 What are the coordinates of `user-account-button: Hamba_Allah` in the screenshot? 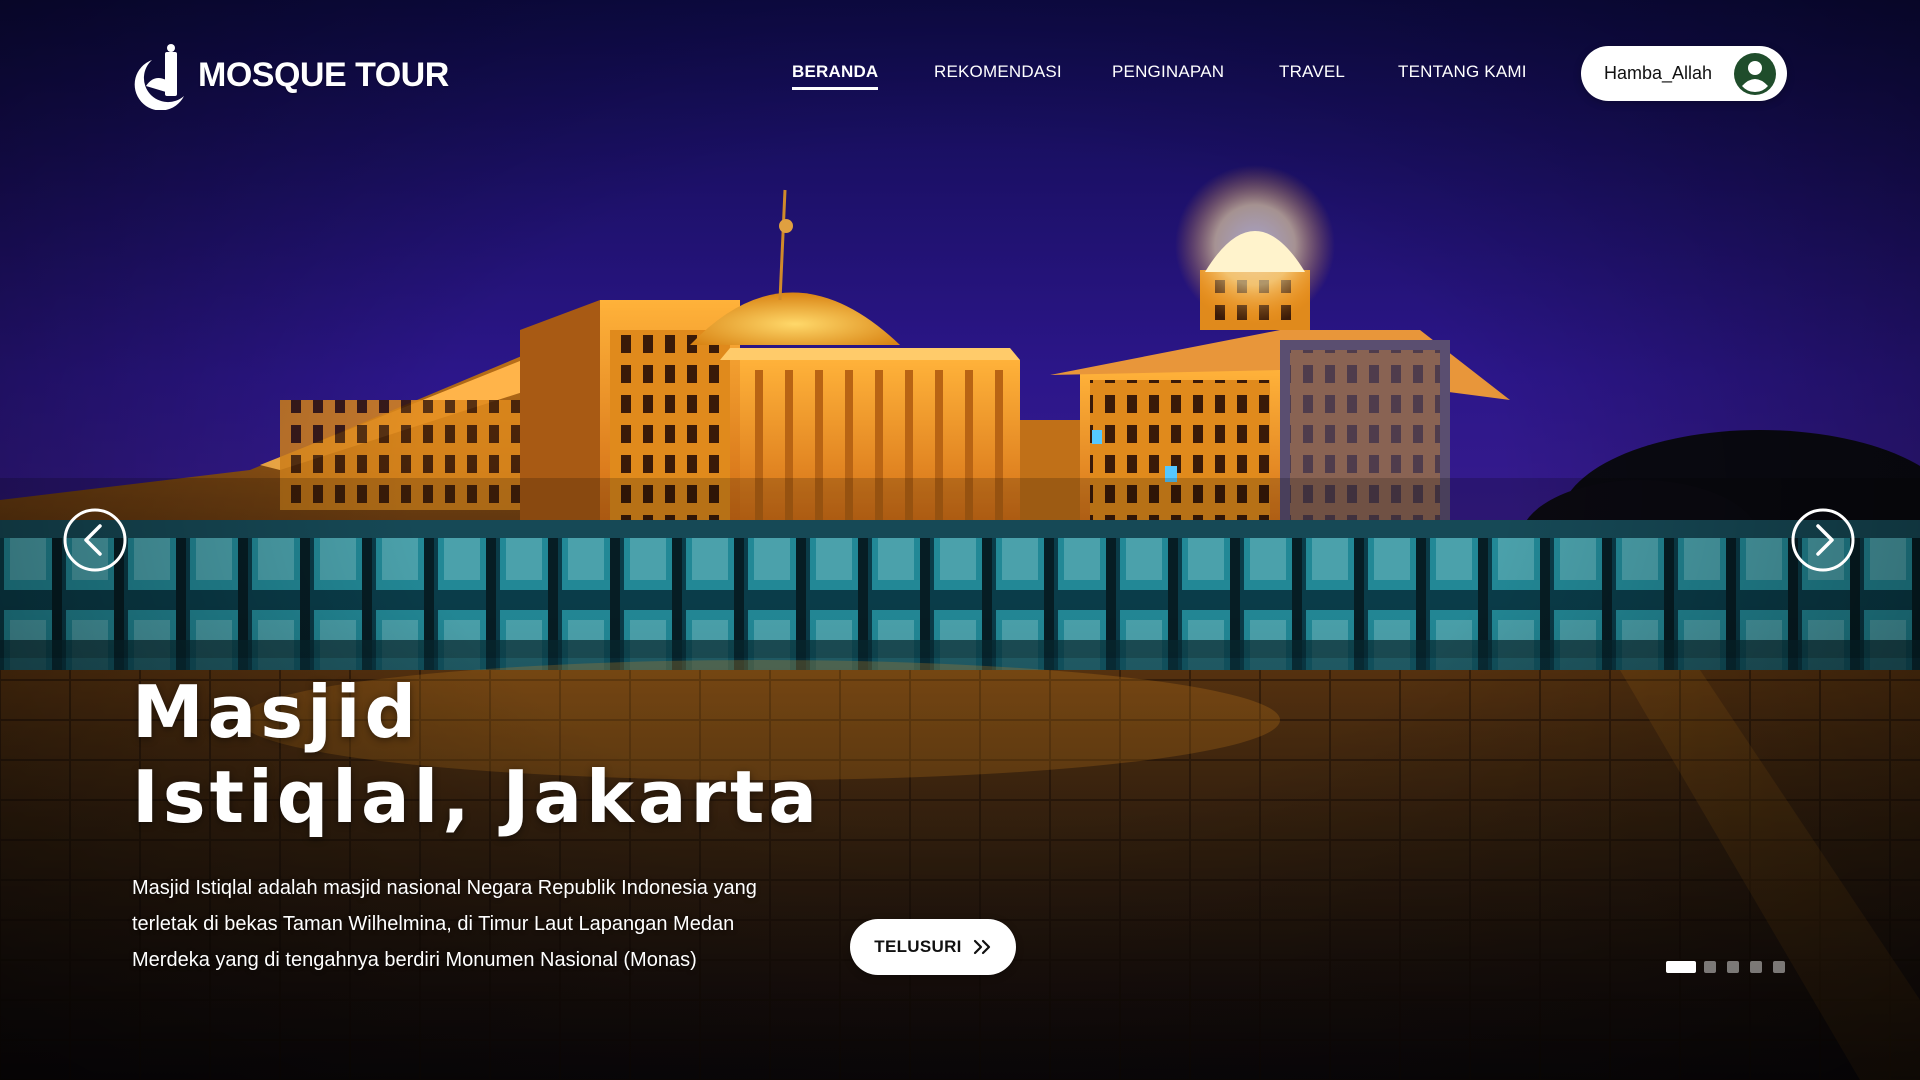 It's located at (1684, 73).